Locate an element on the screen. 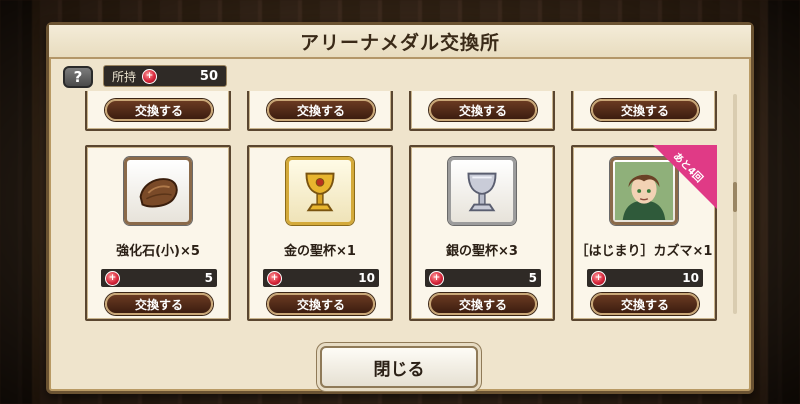  dialog-title: アリーナメダル交換所 is located at coordinates (399, 42).